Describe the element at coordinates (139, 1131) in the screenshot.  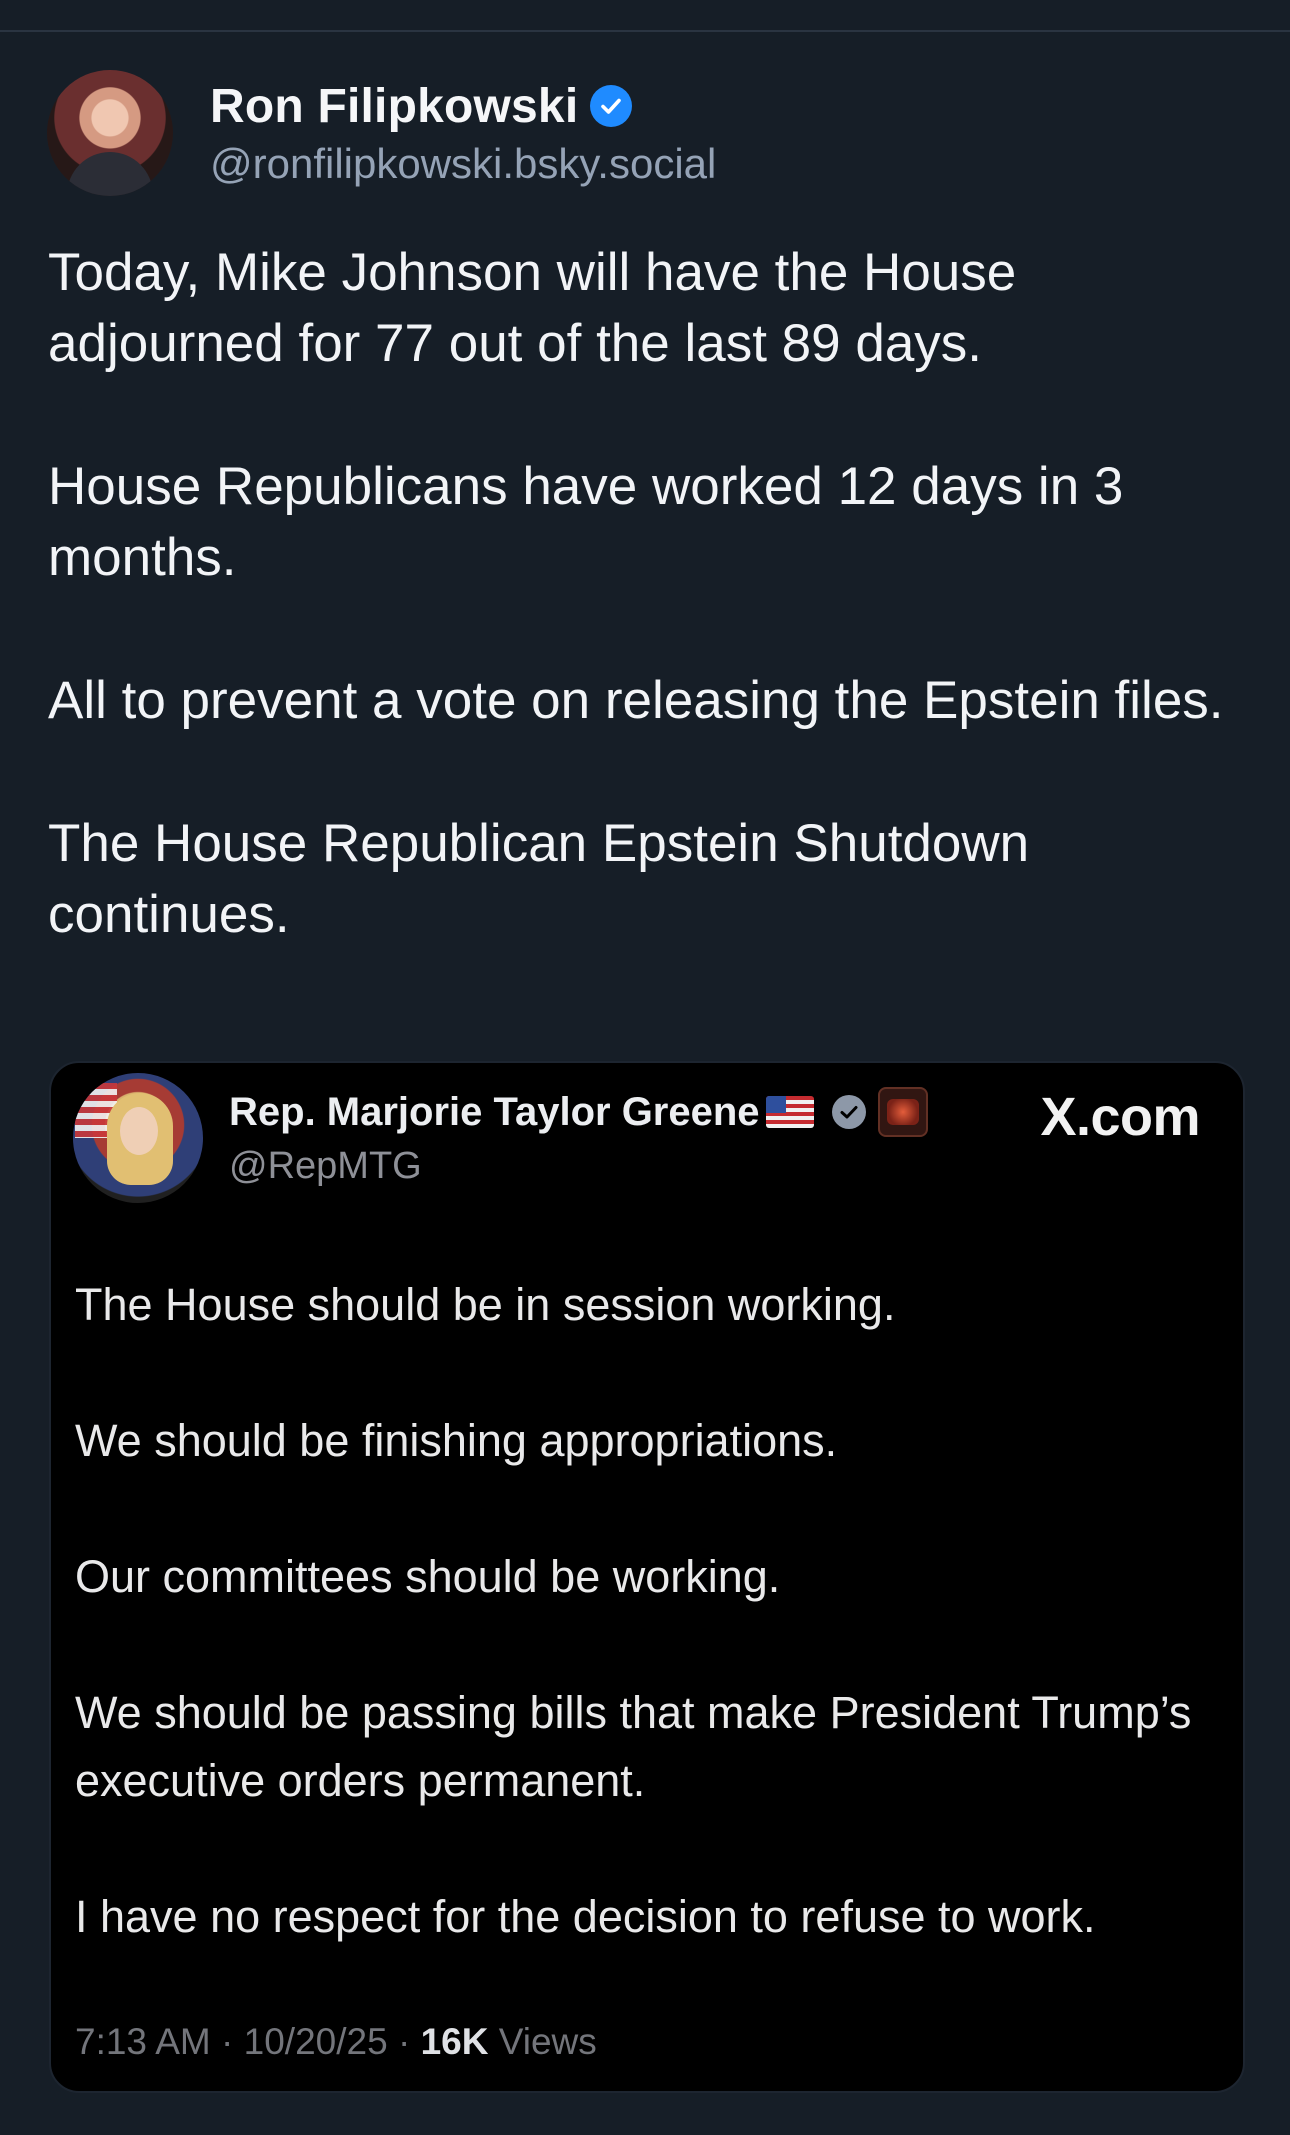
I see `avatar-face-shape` at that location.